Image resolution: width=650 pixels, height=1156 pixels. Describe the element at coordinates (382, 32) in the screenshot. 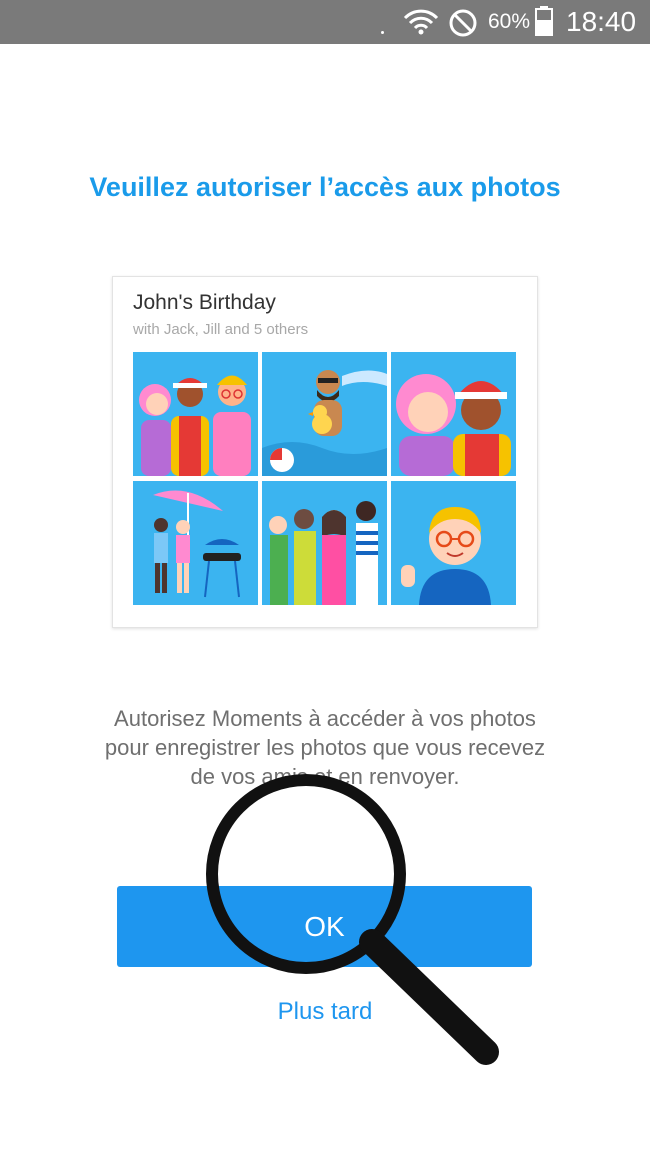

I see `notification-dot` at that location.